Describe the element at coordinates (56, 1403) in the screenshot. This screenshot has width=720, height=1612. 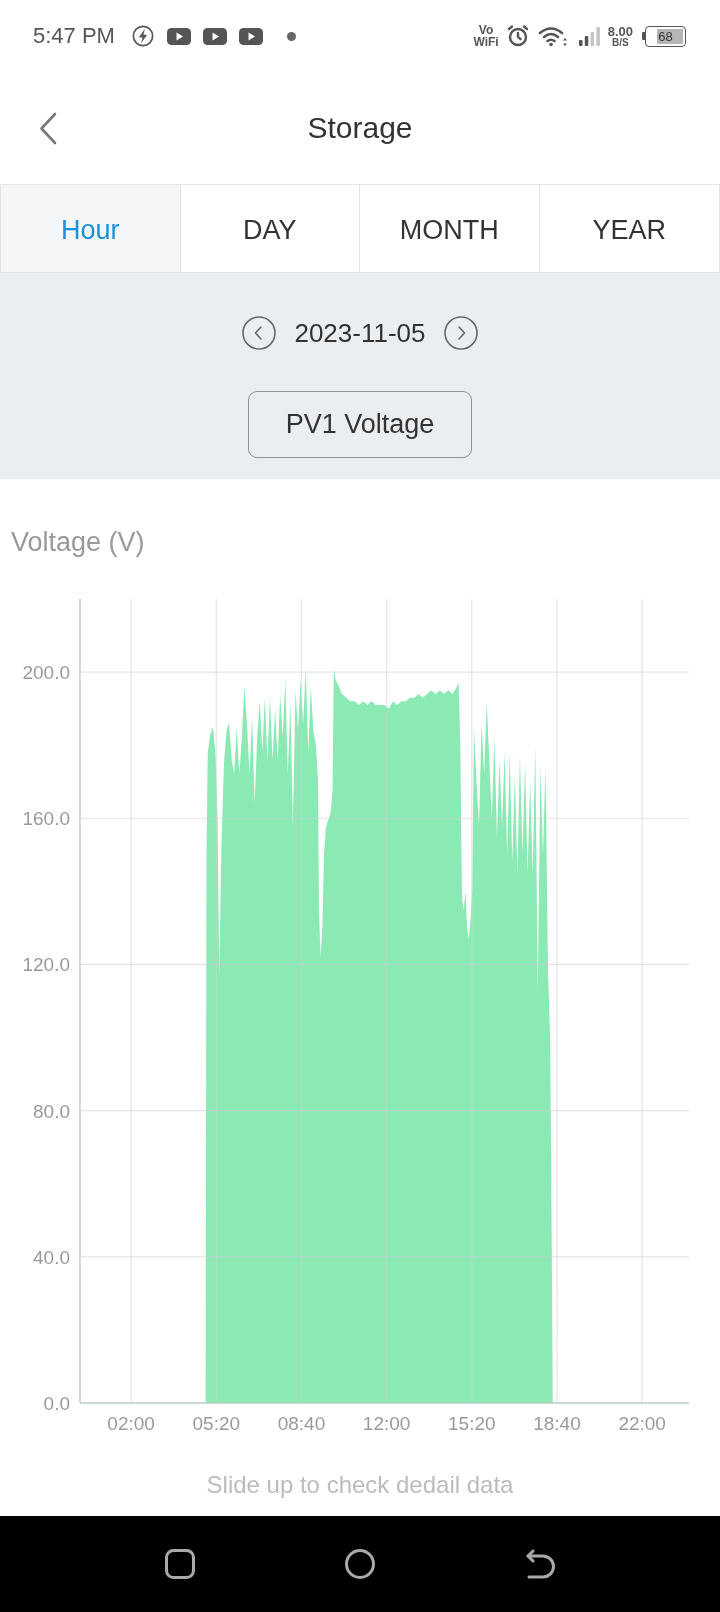
I see `y-tick-label: 0.0` at that location.